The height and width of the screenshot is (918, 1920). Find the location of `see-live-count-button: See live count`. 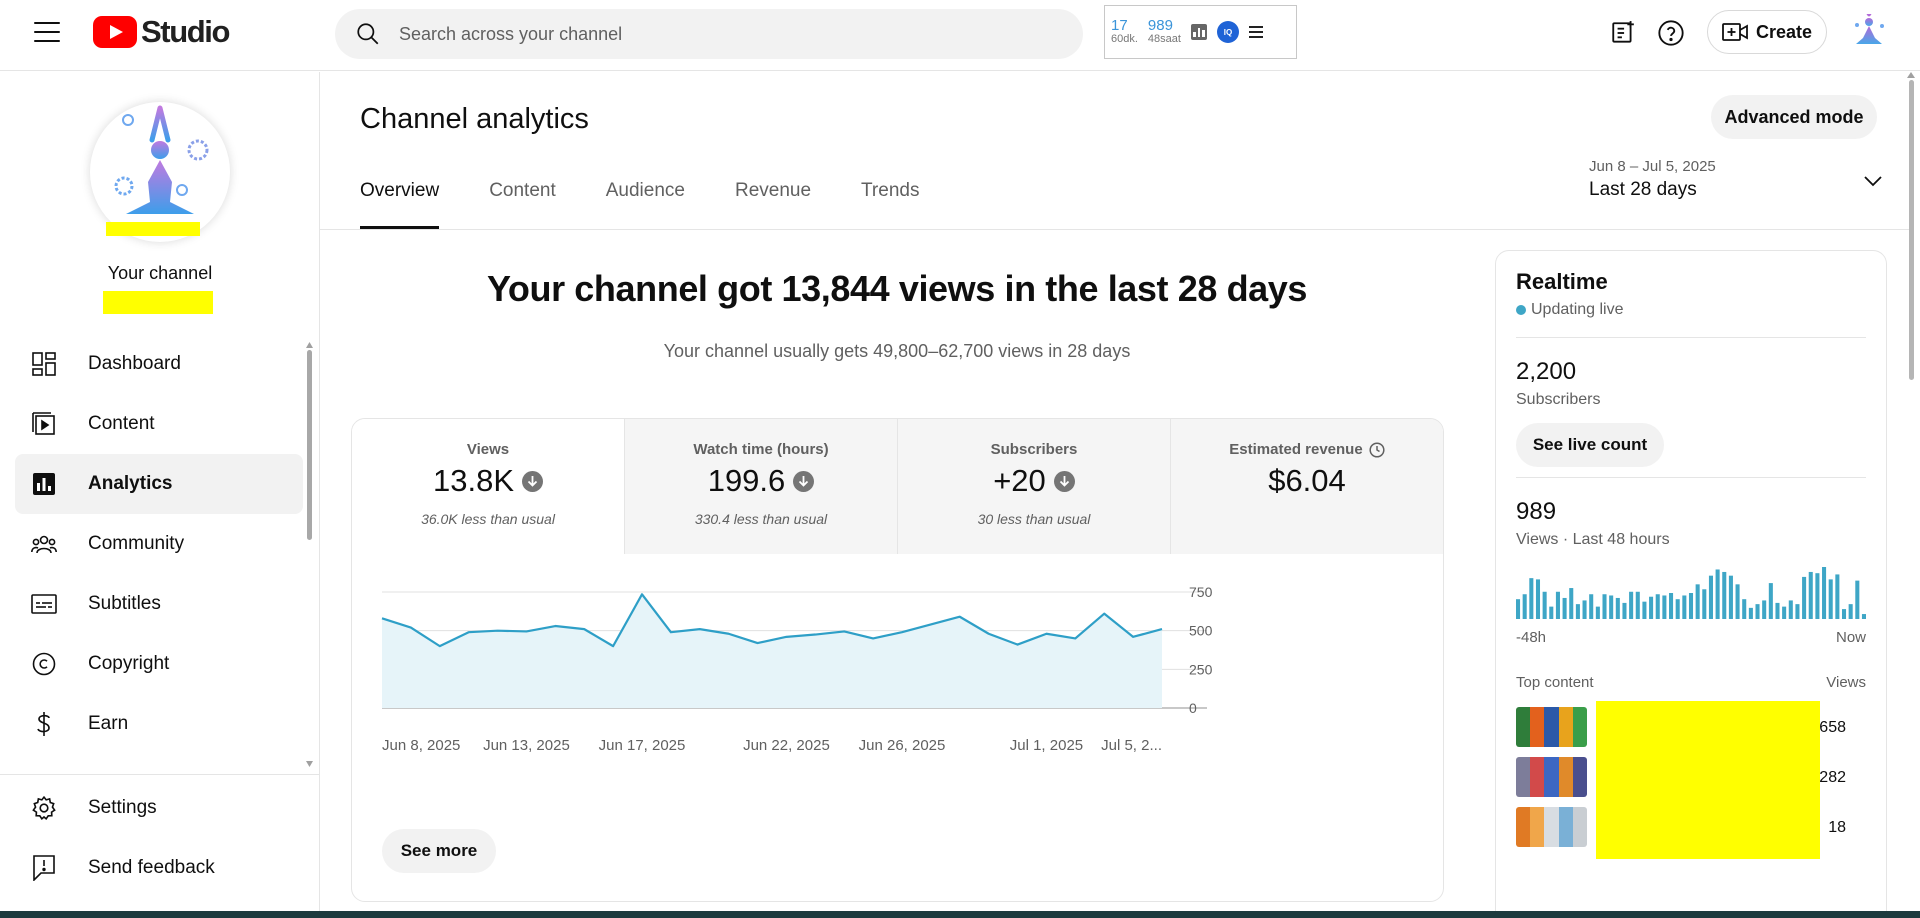

see-live-count-button: See live count is located at coordinates (1590, 445).